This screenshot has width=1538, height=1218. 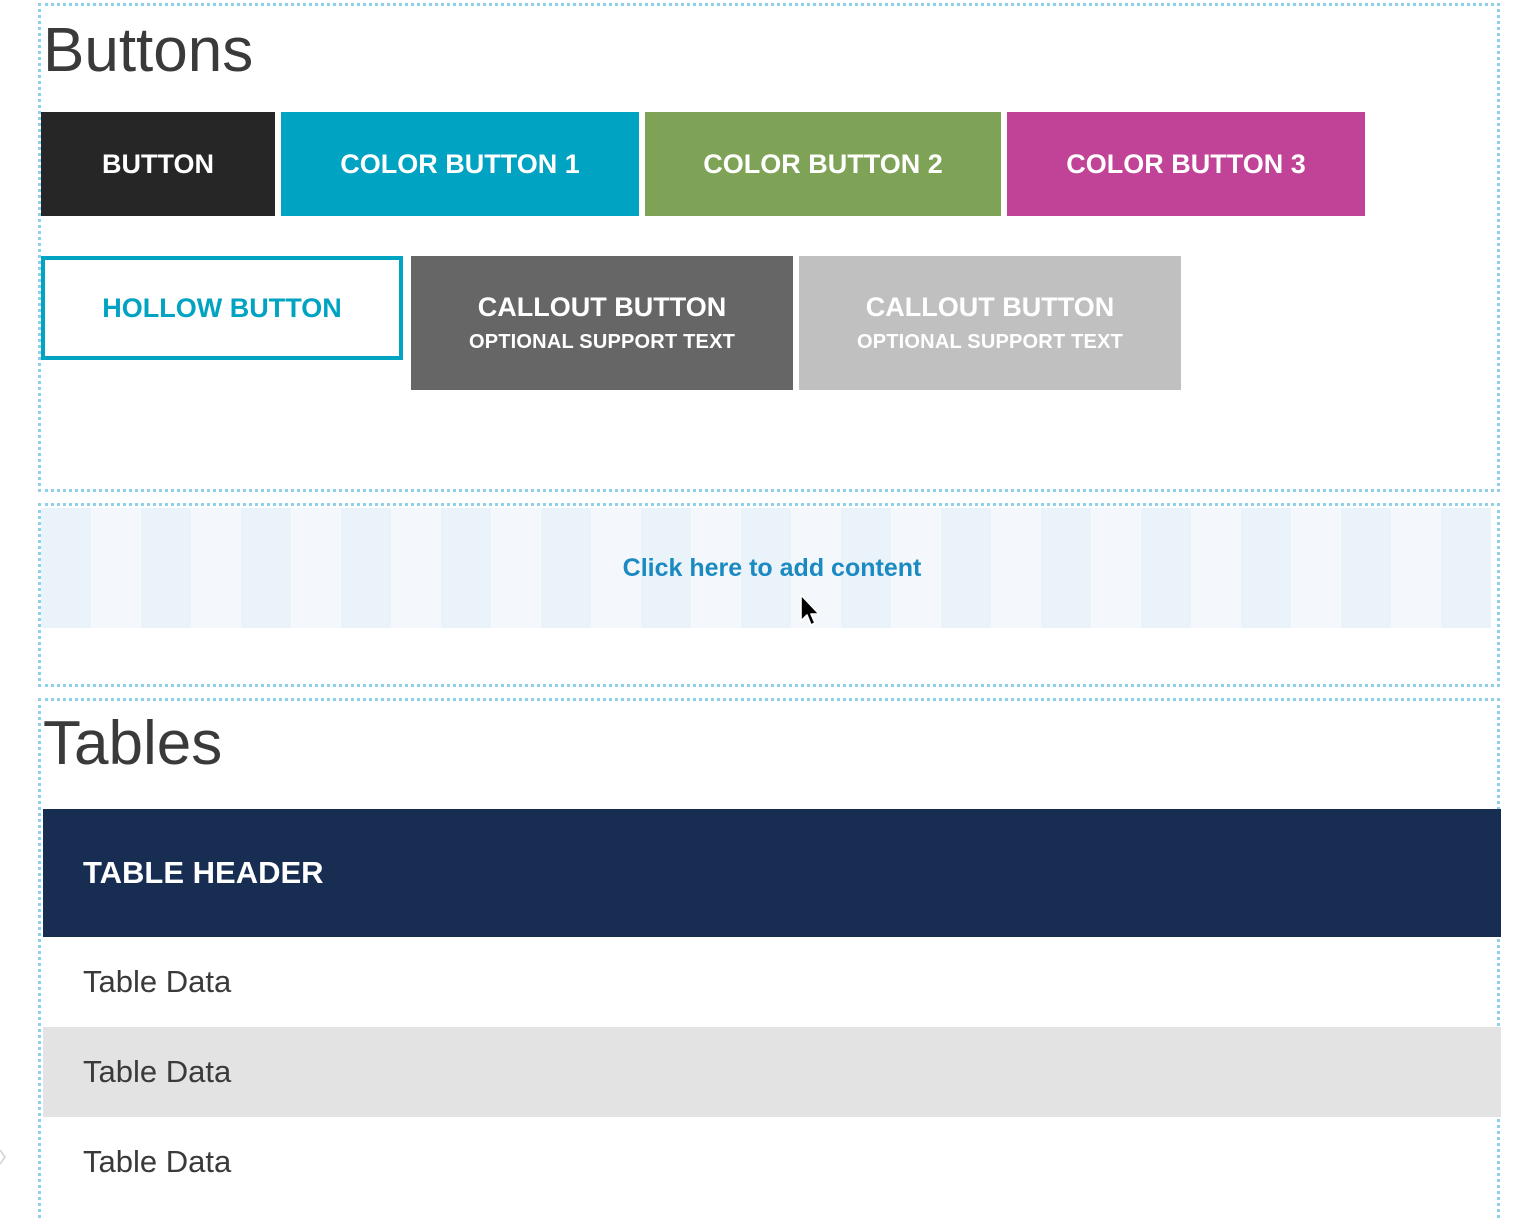 What do you see at coordinates (602, 323) in the screenshot?
I see `callout-button-dark: CALLOUT BUTTON OPTIONAL SUPPORT TEXT` at bounding box center [602, 323].